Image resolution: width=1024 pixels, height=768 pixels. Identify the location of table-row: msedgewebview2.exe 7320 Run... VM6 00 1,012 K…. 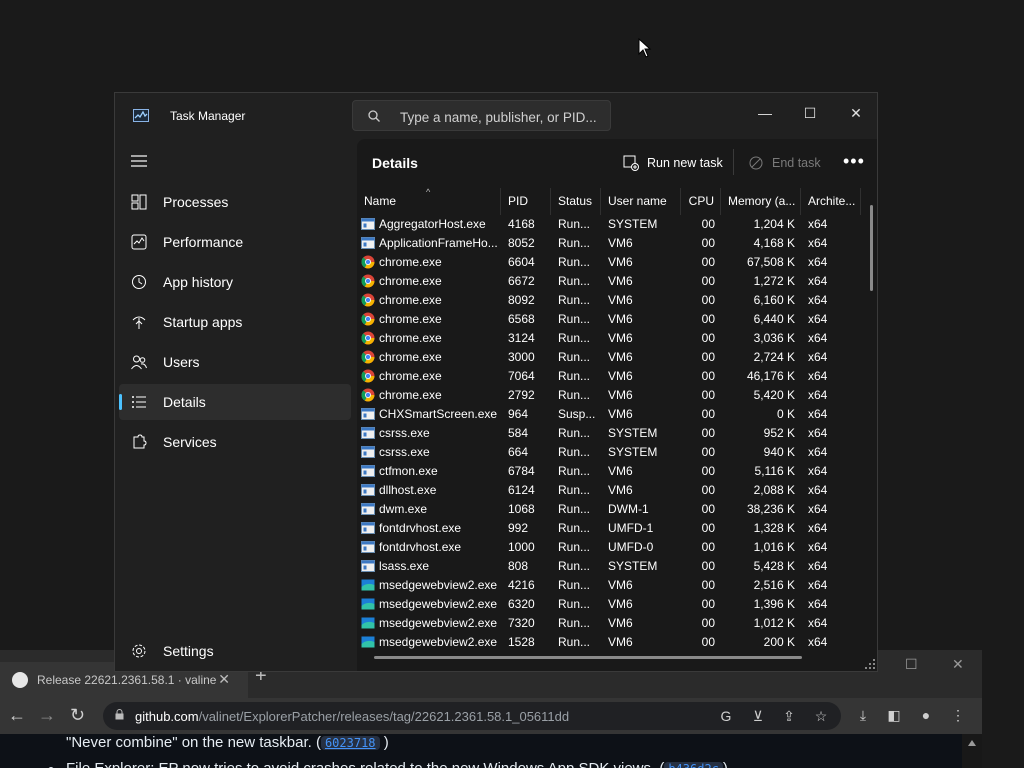
(610, 623).